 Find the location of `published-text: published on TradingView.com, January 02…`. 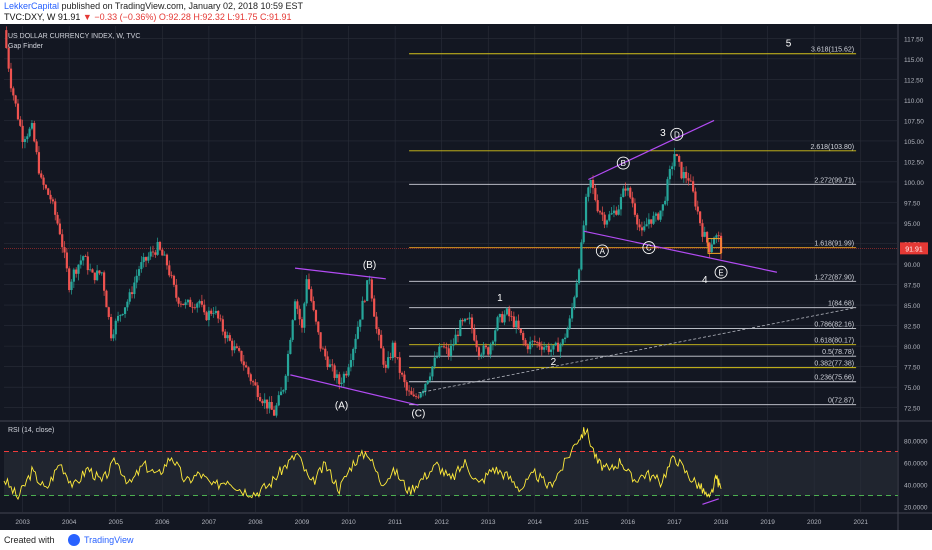

published-text: published on TradingView.com, January 02… is located at coordinates (182, 6).